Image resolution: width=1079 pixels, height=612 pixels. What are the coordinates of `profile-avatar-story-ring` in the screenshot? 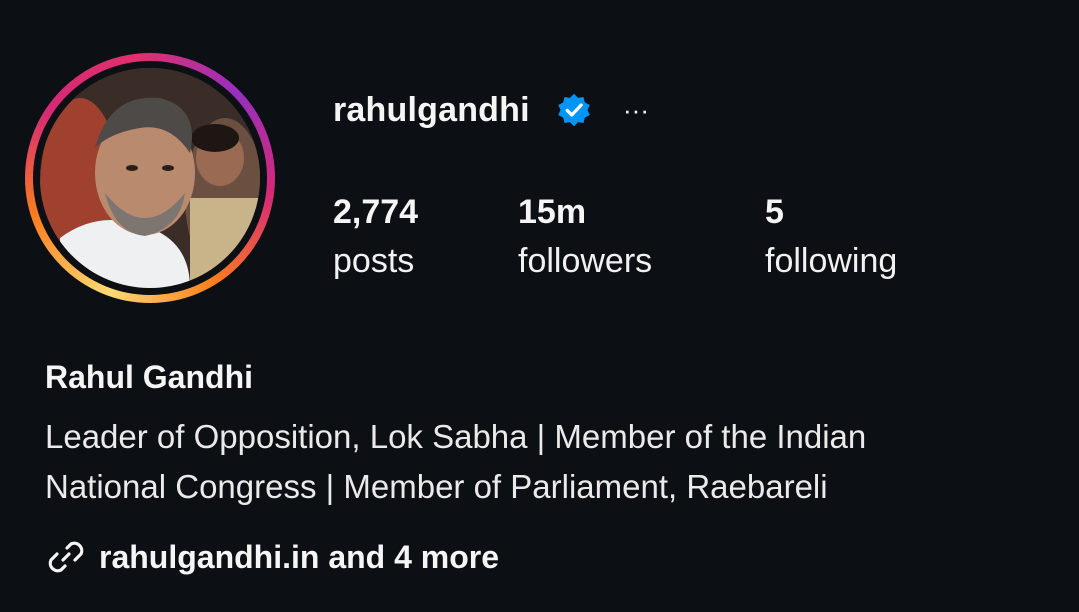 It's located at (150, 178).